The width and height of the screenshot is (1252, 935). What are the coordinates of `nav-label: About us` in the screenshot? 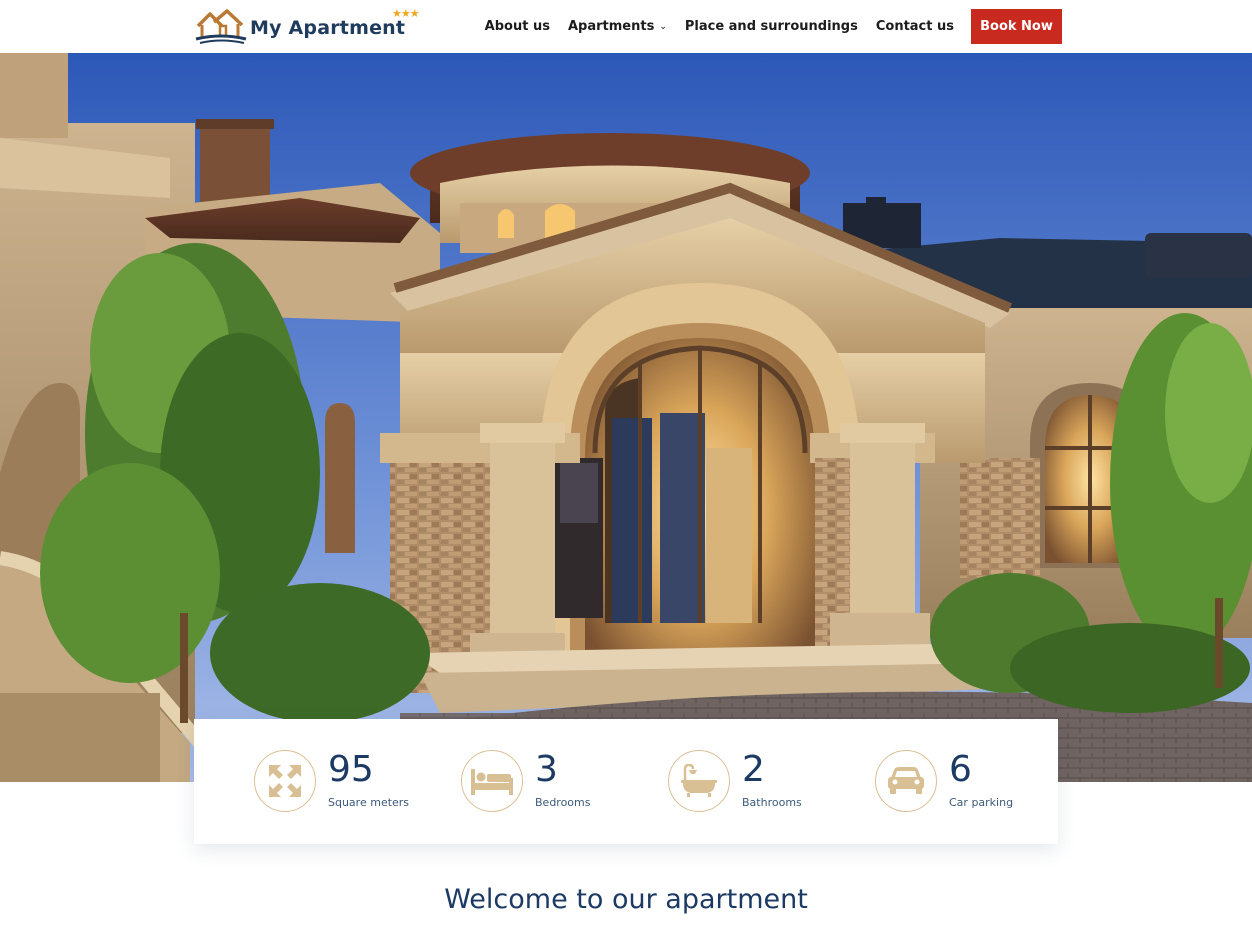 It's located at (517, 26).